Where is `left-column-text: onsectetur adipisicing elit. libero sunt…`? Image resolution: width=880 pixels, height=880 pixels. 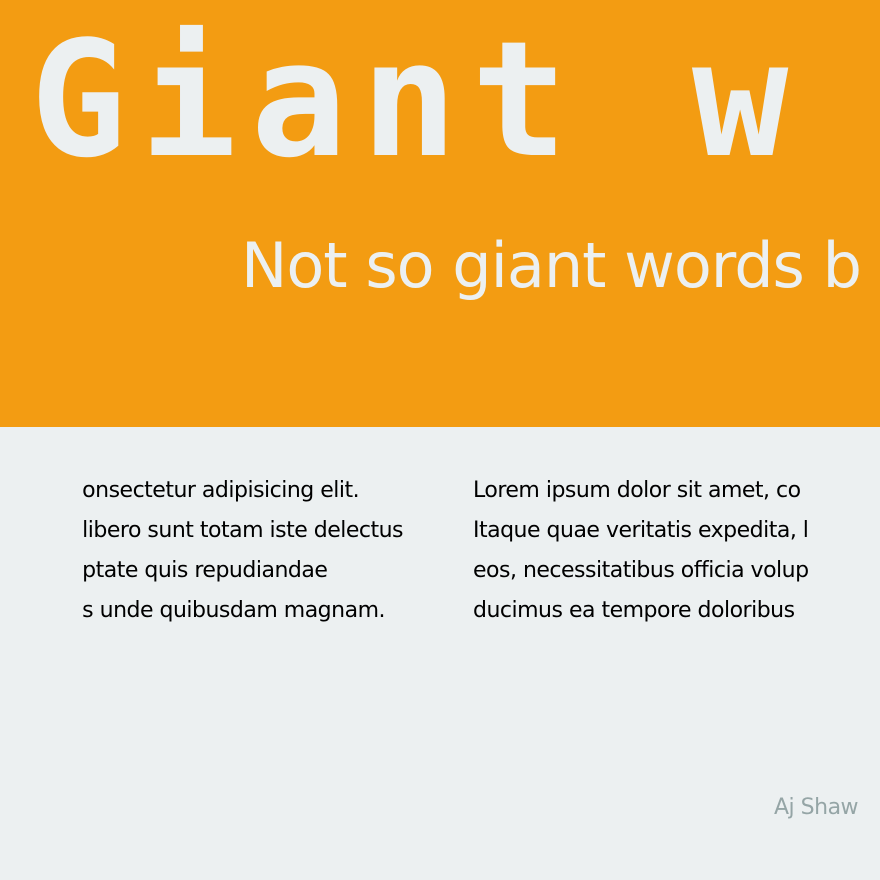 left-column-text: onsectetur adipisicing elit. libero sunt… is located at coordinates (242, 551).